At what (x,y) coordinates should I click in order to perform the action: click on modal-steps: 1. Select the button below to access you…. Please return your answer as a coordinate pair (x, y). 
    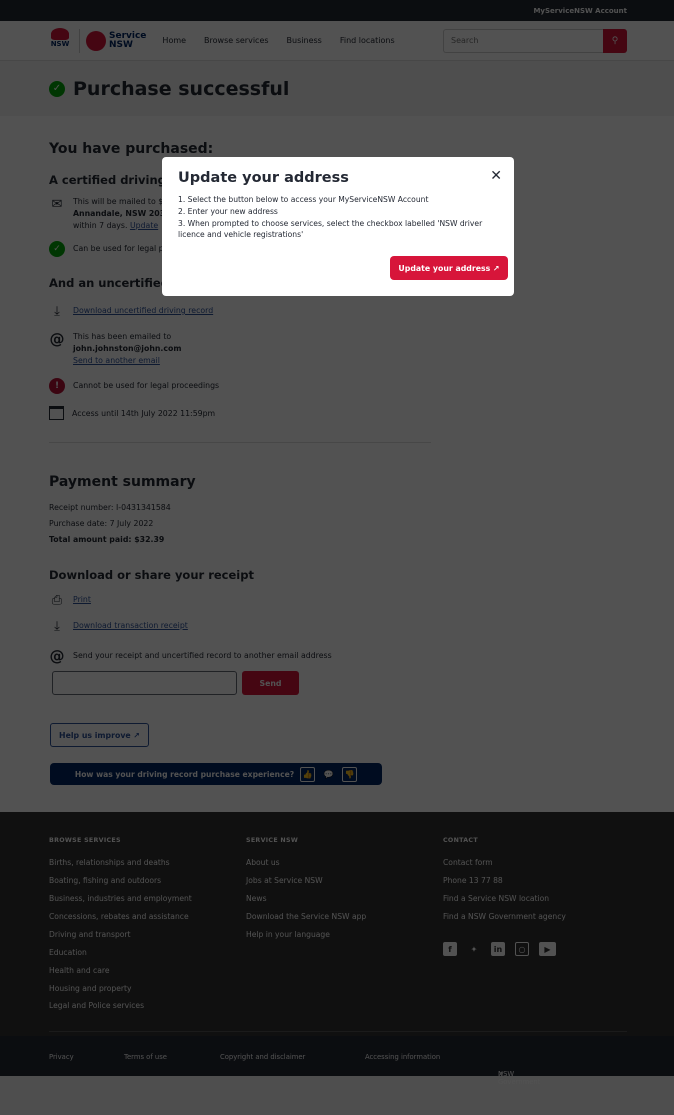
    Looking at the image, I should click on (338, 217).